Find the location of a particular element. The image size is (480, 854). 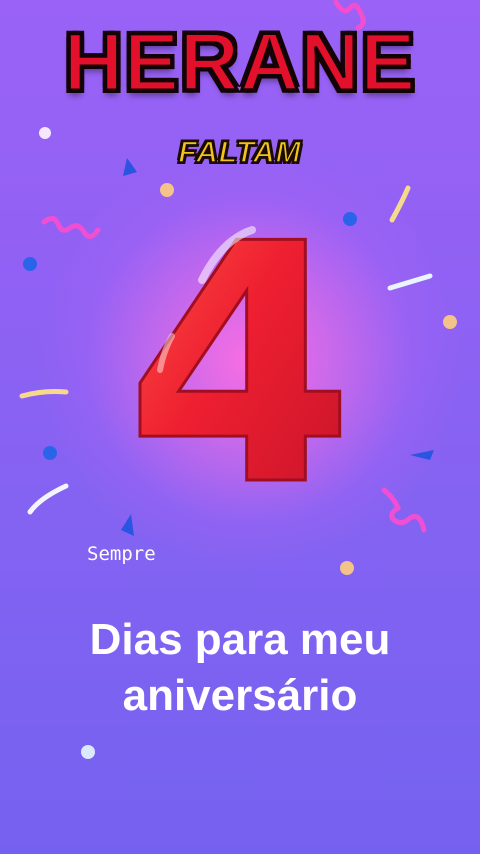

caption: Dias para meu aniversário is located at coordinates (240, 668).